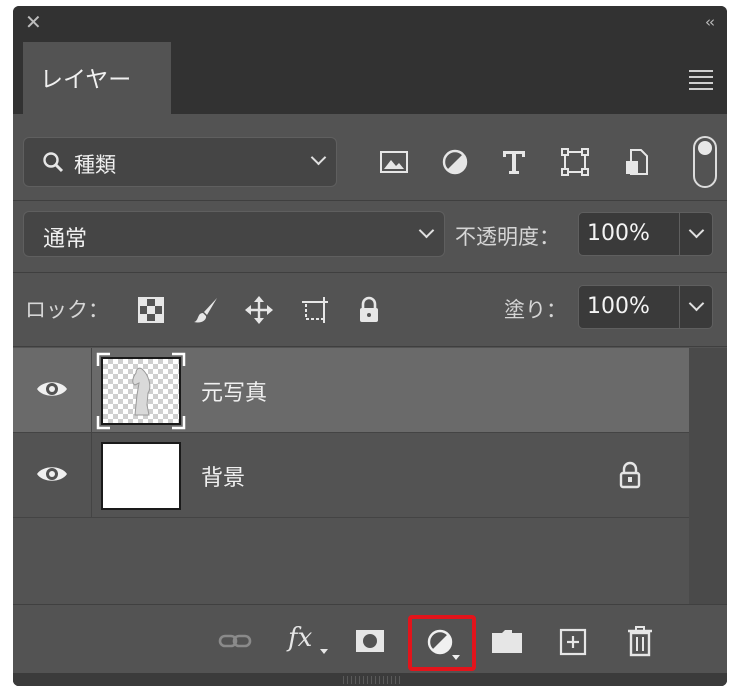  Describe the element at coordinates (351, 390) in the screenshot. I see `layer-row: 元写真` at that location.